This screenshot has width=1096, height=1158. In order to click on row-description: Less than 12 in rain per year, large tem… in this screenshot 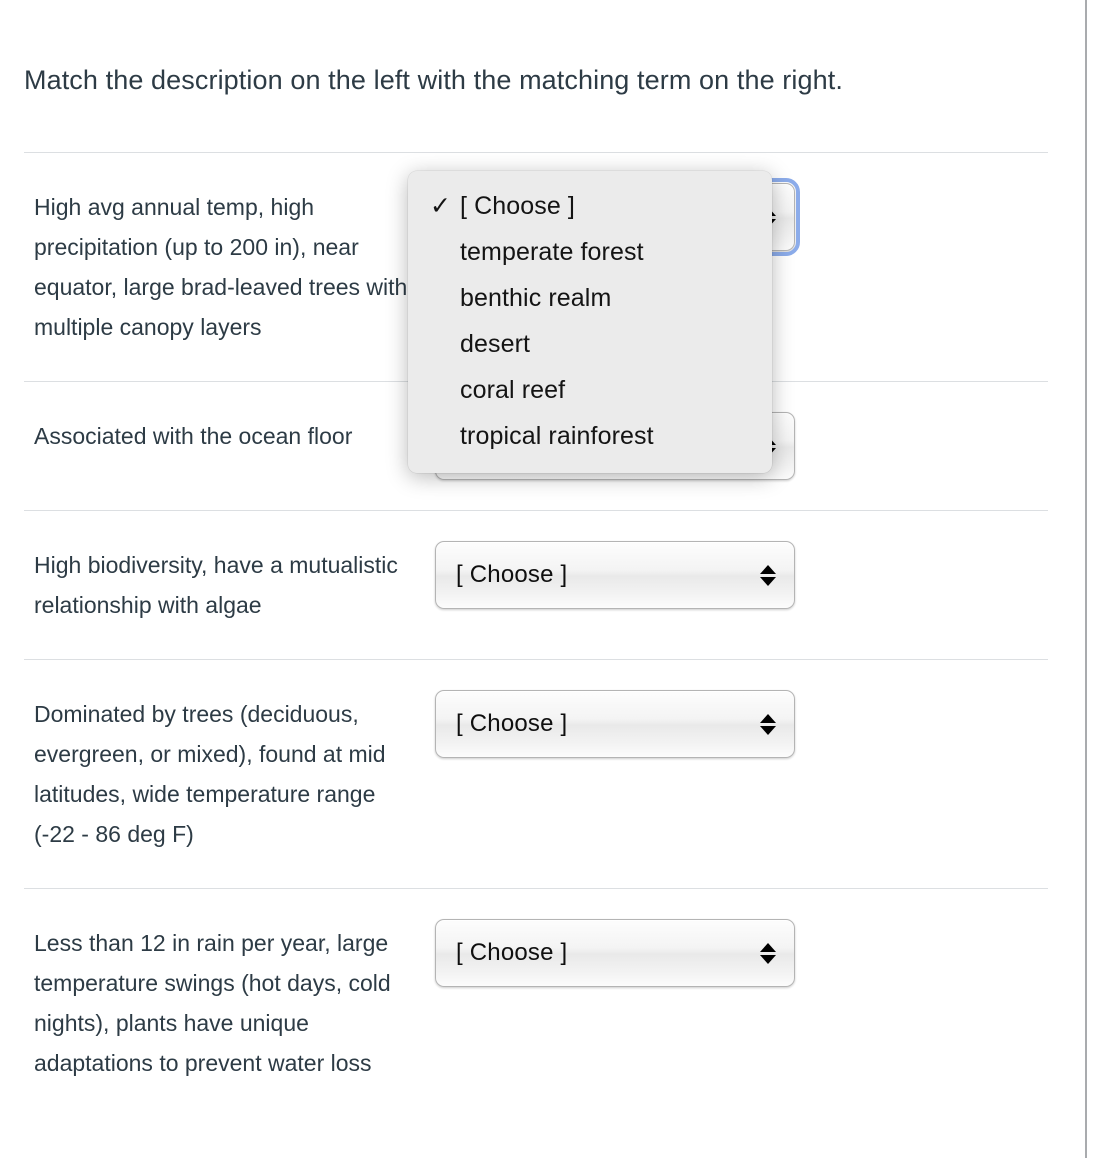, I will do `click(212, 1003)`.